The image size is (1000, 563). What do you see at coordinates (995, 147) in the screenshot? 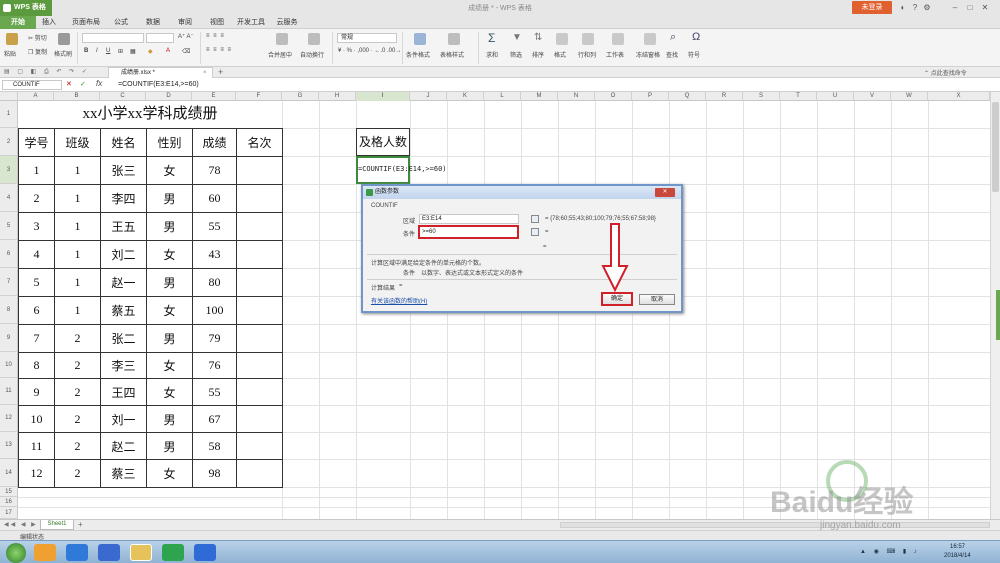
I see `scrollbar-thumb` at bounding box center [995, 147].